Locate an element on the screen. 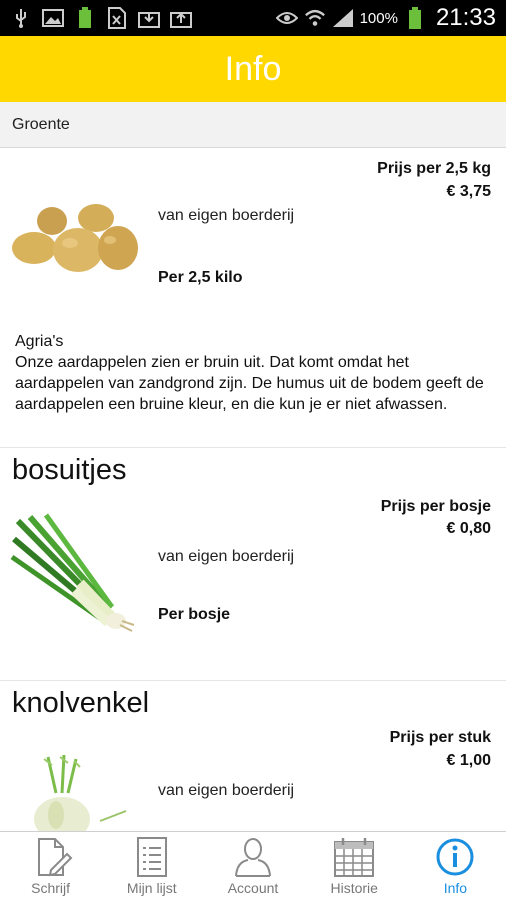  notification-icons is located at coordinates (143, 18).